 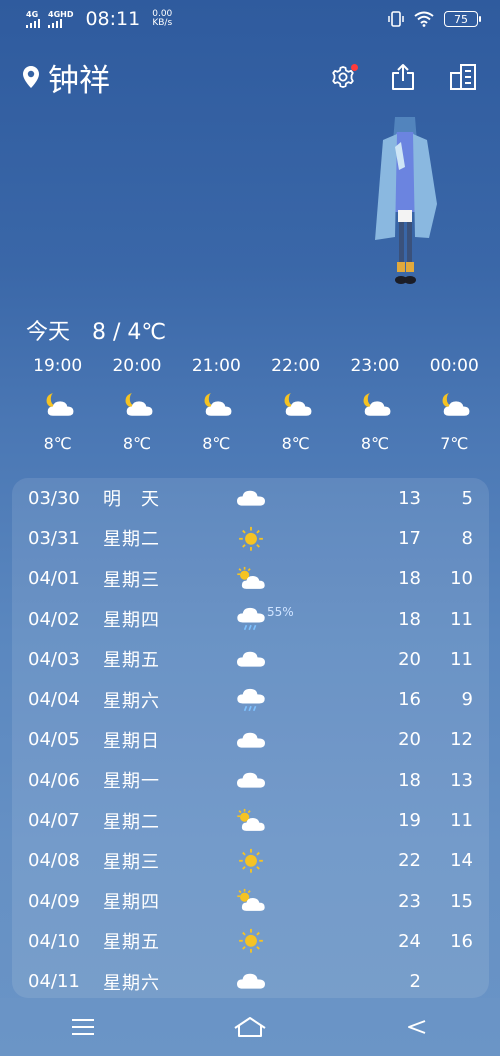 I want to click on forecast-date: 03/31, so click(x=54, y=538).